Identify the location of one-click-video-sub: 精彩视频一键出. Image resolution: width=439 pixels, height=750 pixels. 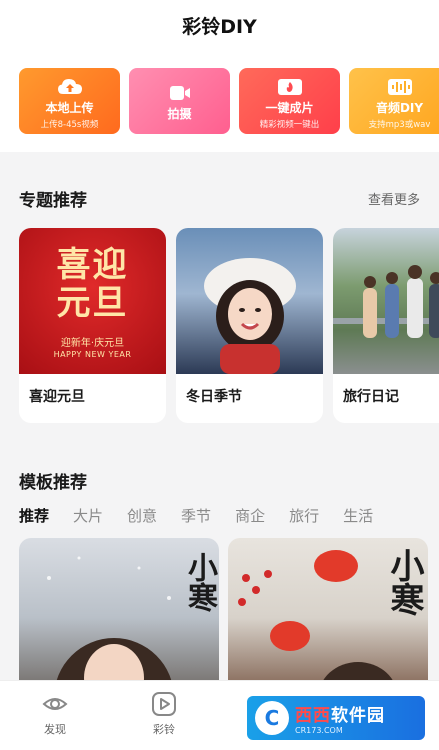
(289, 125).